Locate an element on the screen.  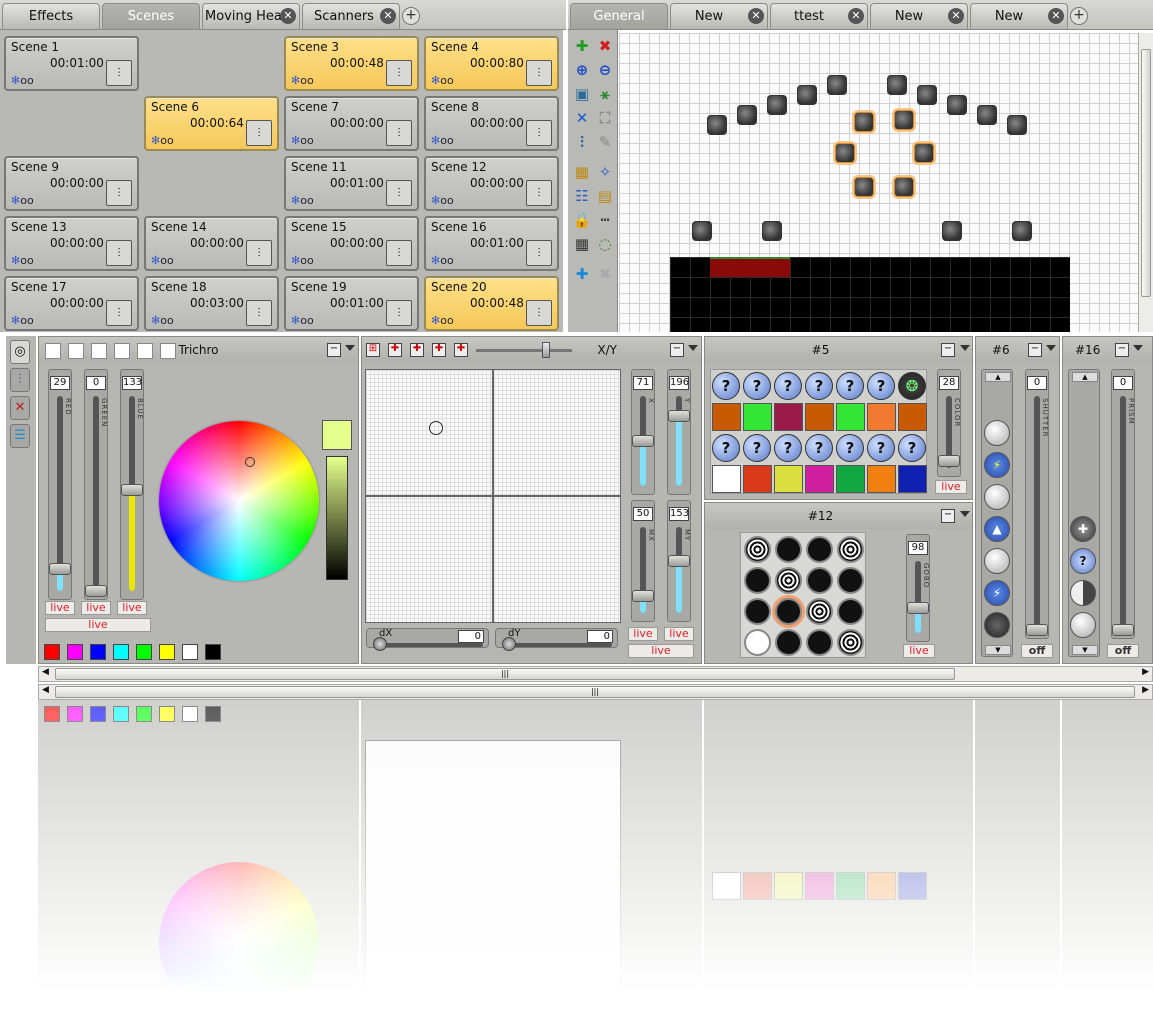
tools-icon: ✕ is located at coordinates (582, 118).